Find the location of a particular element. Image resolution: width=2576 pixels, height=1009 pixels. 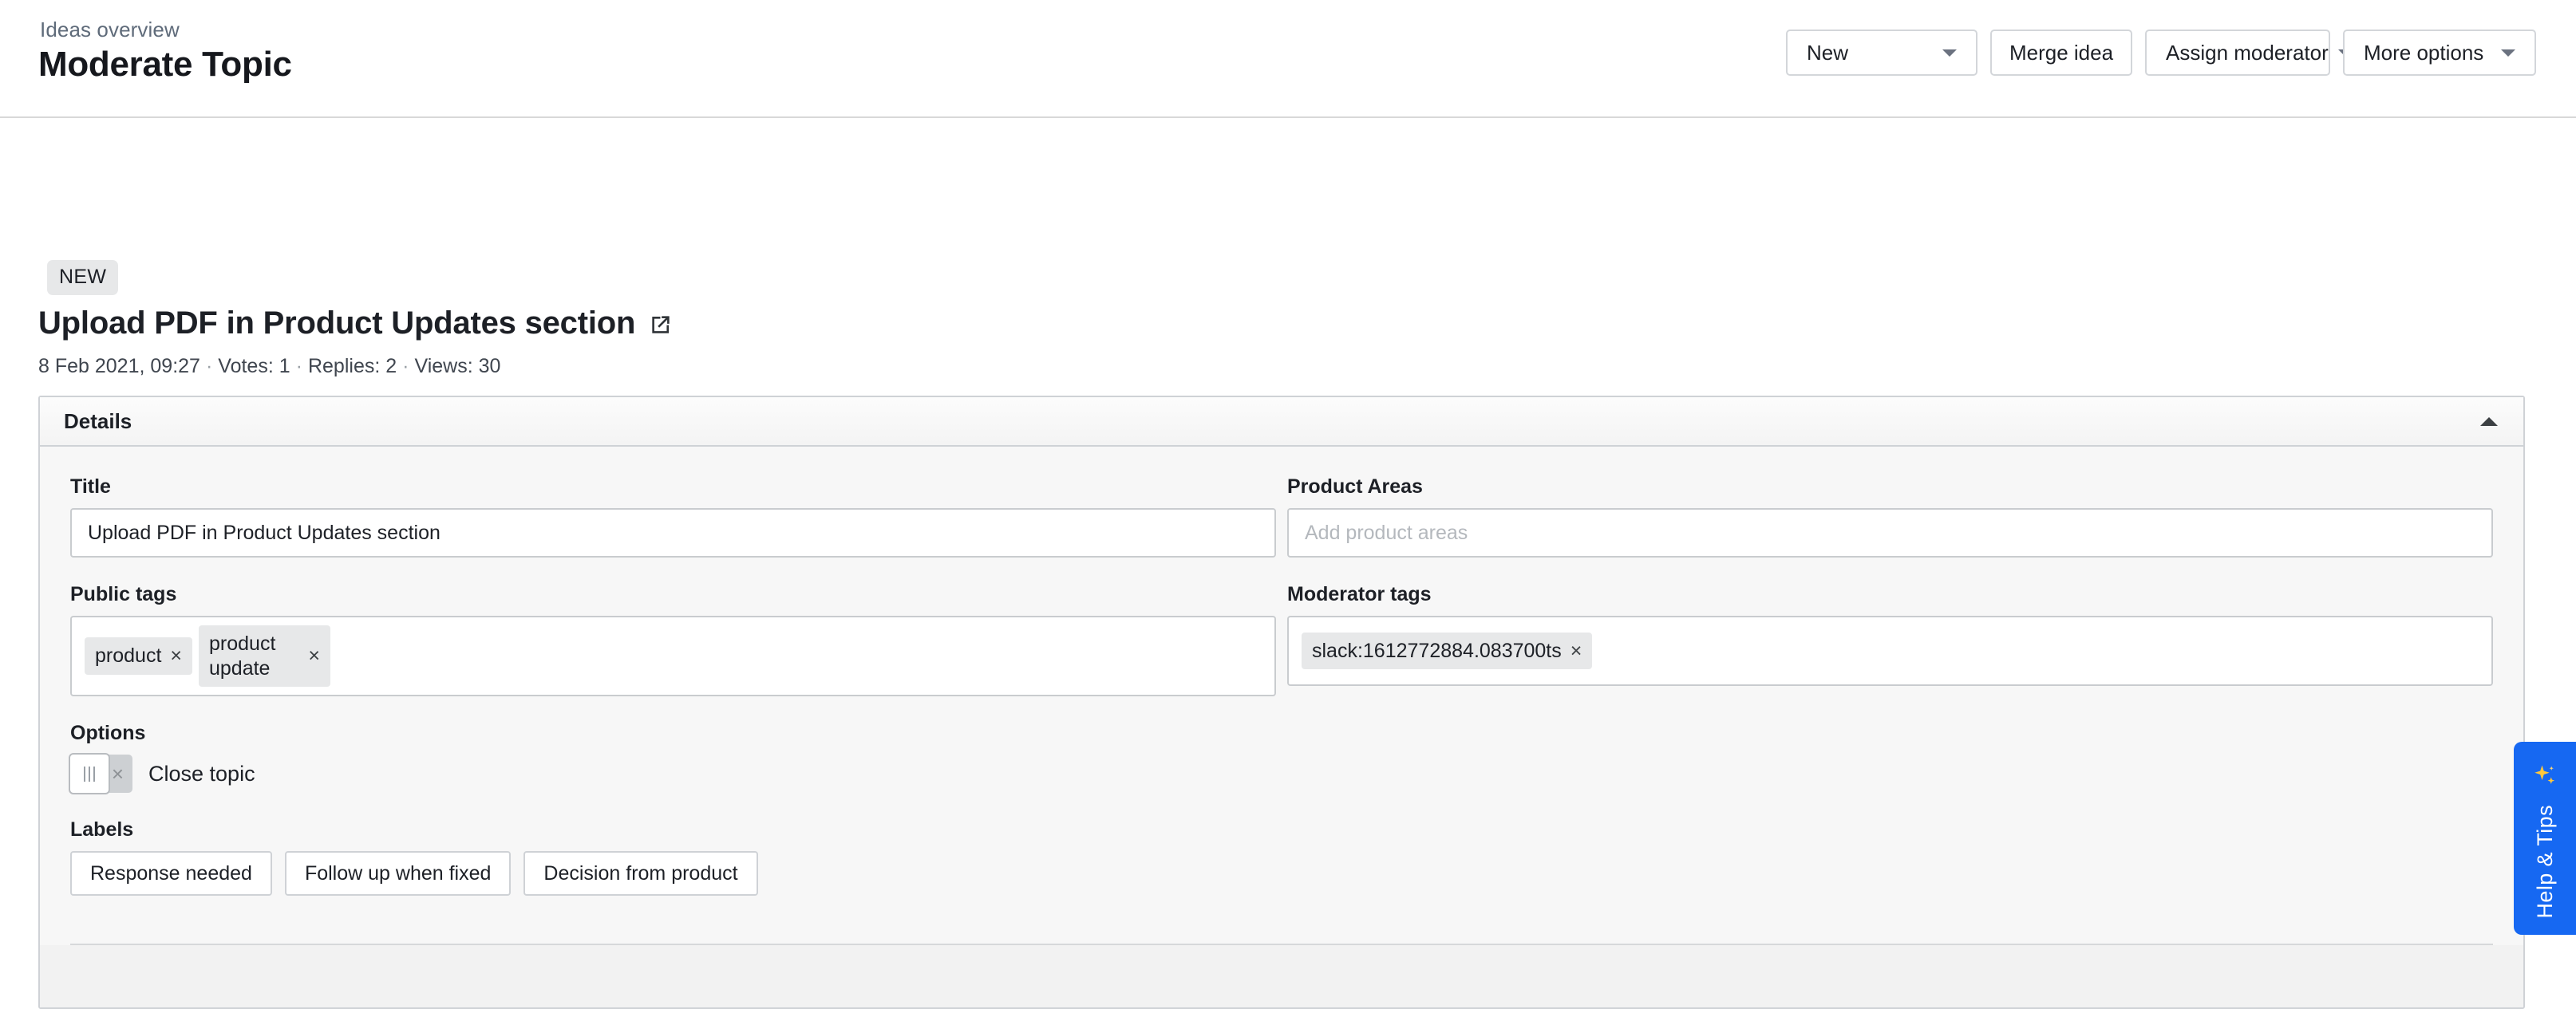

tag-chip: slack:1612772884.083700ts × is located at coordinates (1447, 651).